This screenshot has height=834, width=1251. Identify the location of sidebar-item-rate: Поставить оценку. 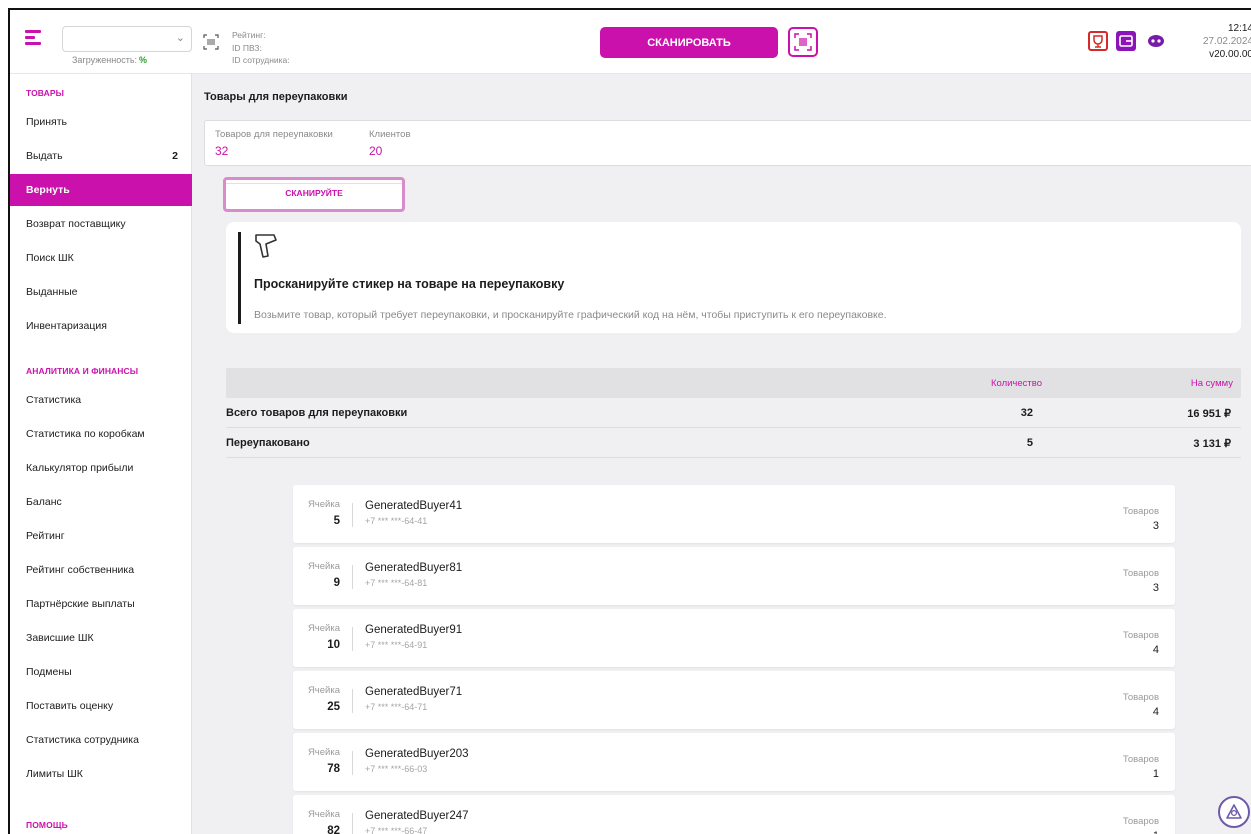
(101, 706).